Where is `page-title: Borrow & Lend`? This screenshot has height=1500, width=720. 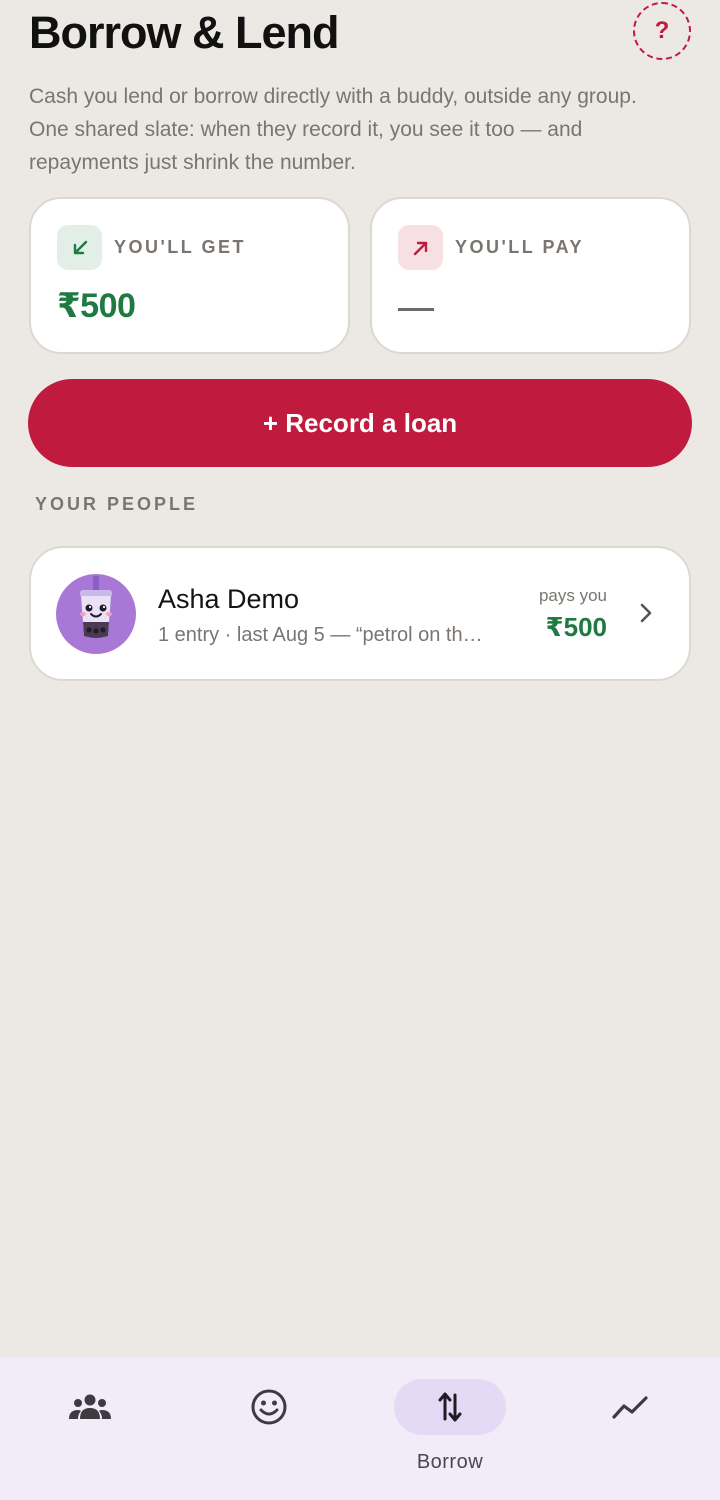 page-title: Borrow & Lend is located at coordinates (184, 32).